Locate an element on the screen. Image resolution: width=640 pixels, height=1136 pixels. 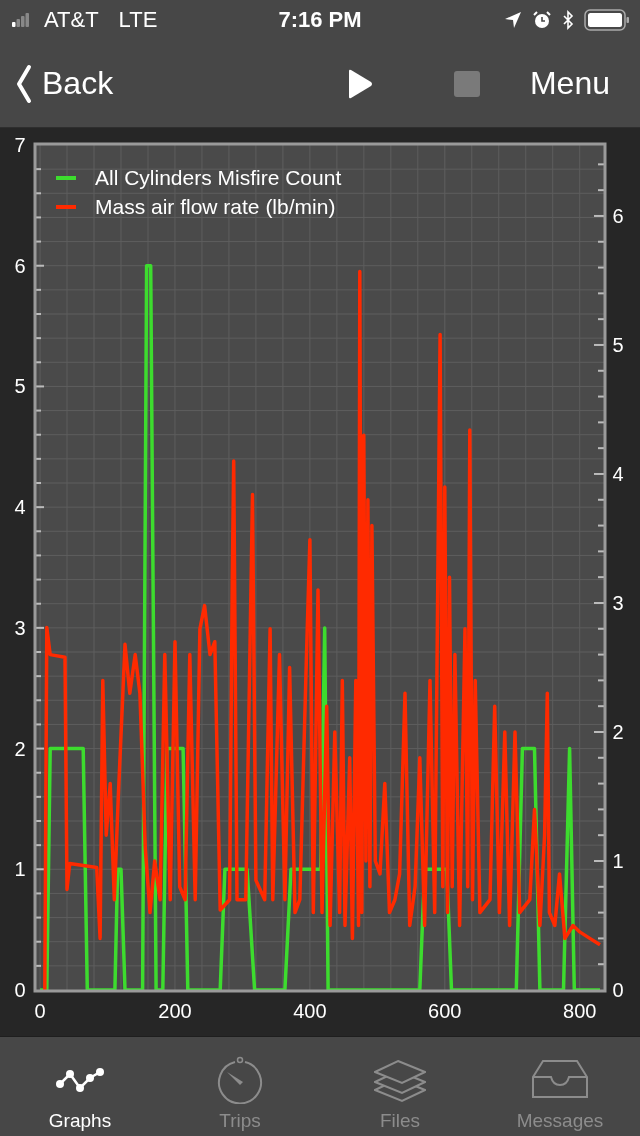
x-axis-label: 800 is located at coordinates (580, 1011).